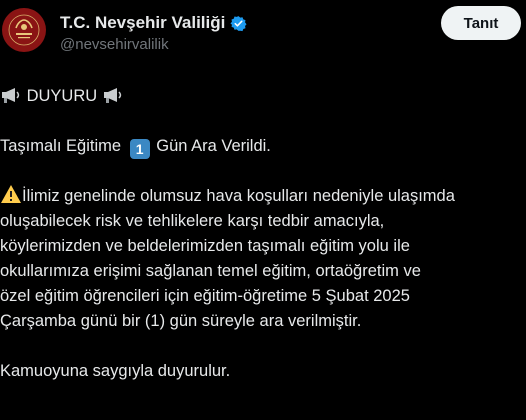  I want to click on headline-line: Taşımalı Eğitime 1 Gün Ara Verildi., so click(263, 146).